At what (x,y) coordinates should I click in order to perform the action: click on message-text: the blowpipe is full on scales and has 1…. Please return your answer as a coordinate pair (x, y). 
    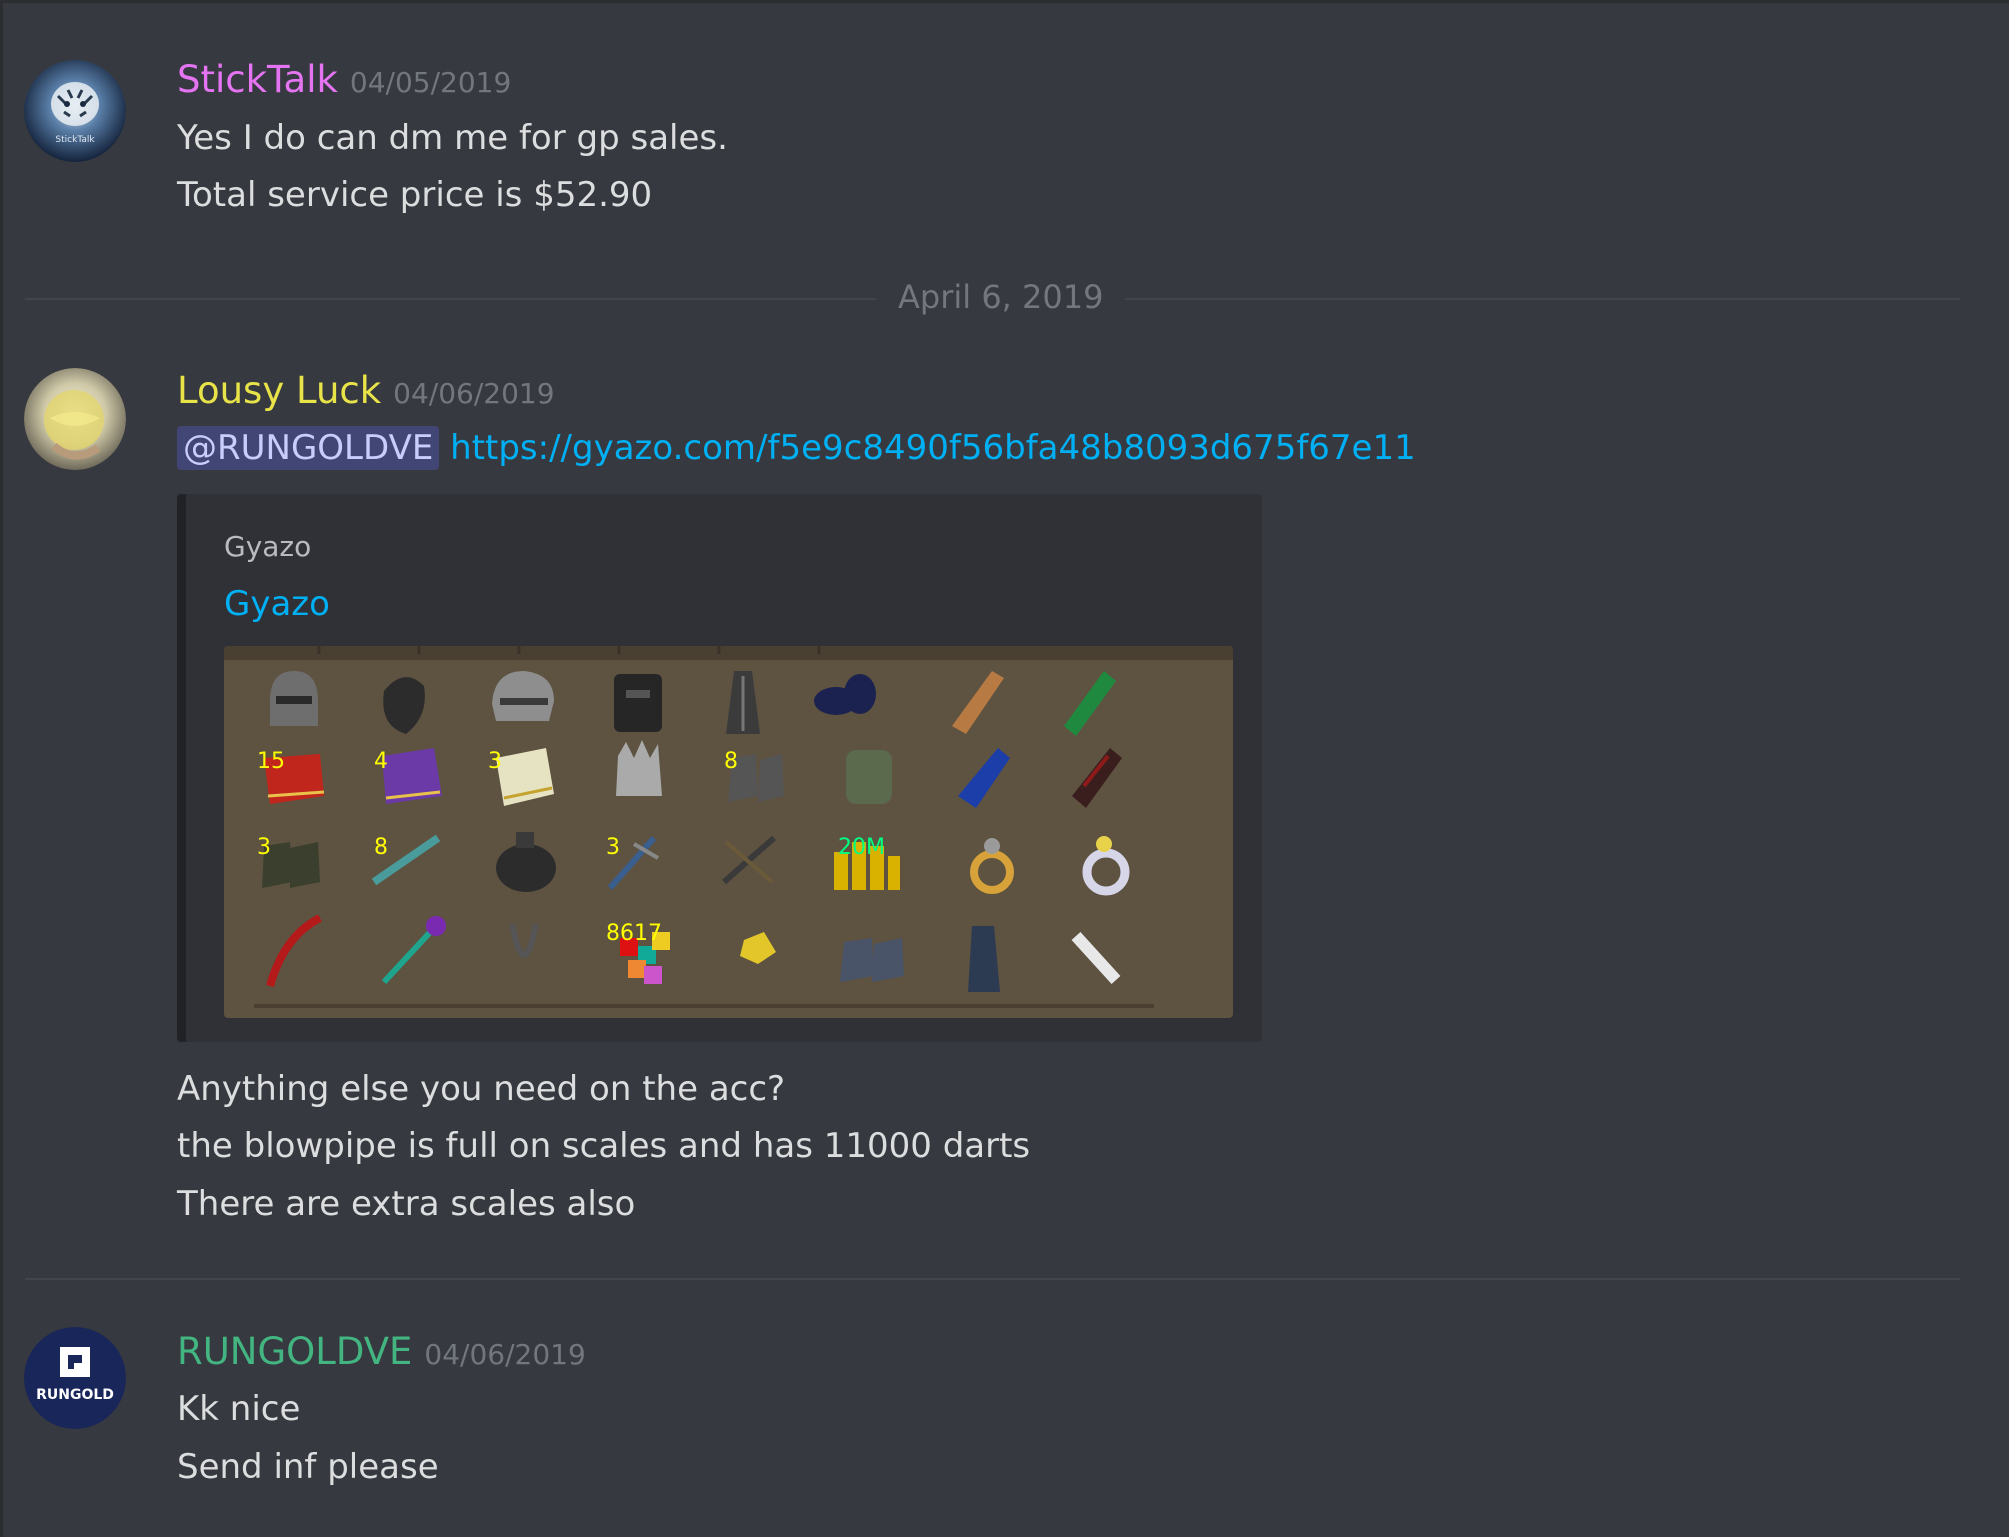
    Looking at the image, I should click on (604, 1146).